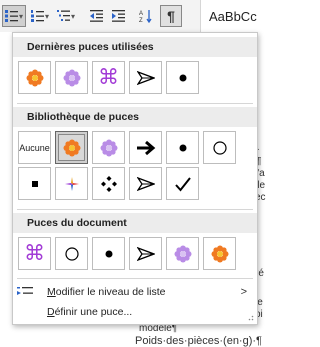  What do you see at coordinates (37, 16) in the screenshot?
I see `numbering-icon` at bounding box center [37, 16].